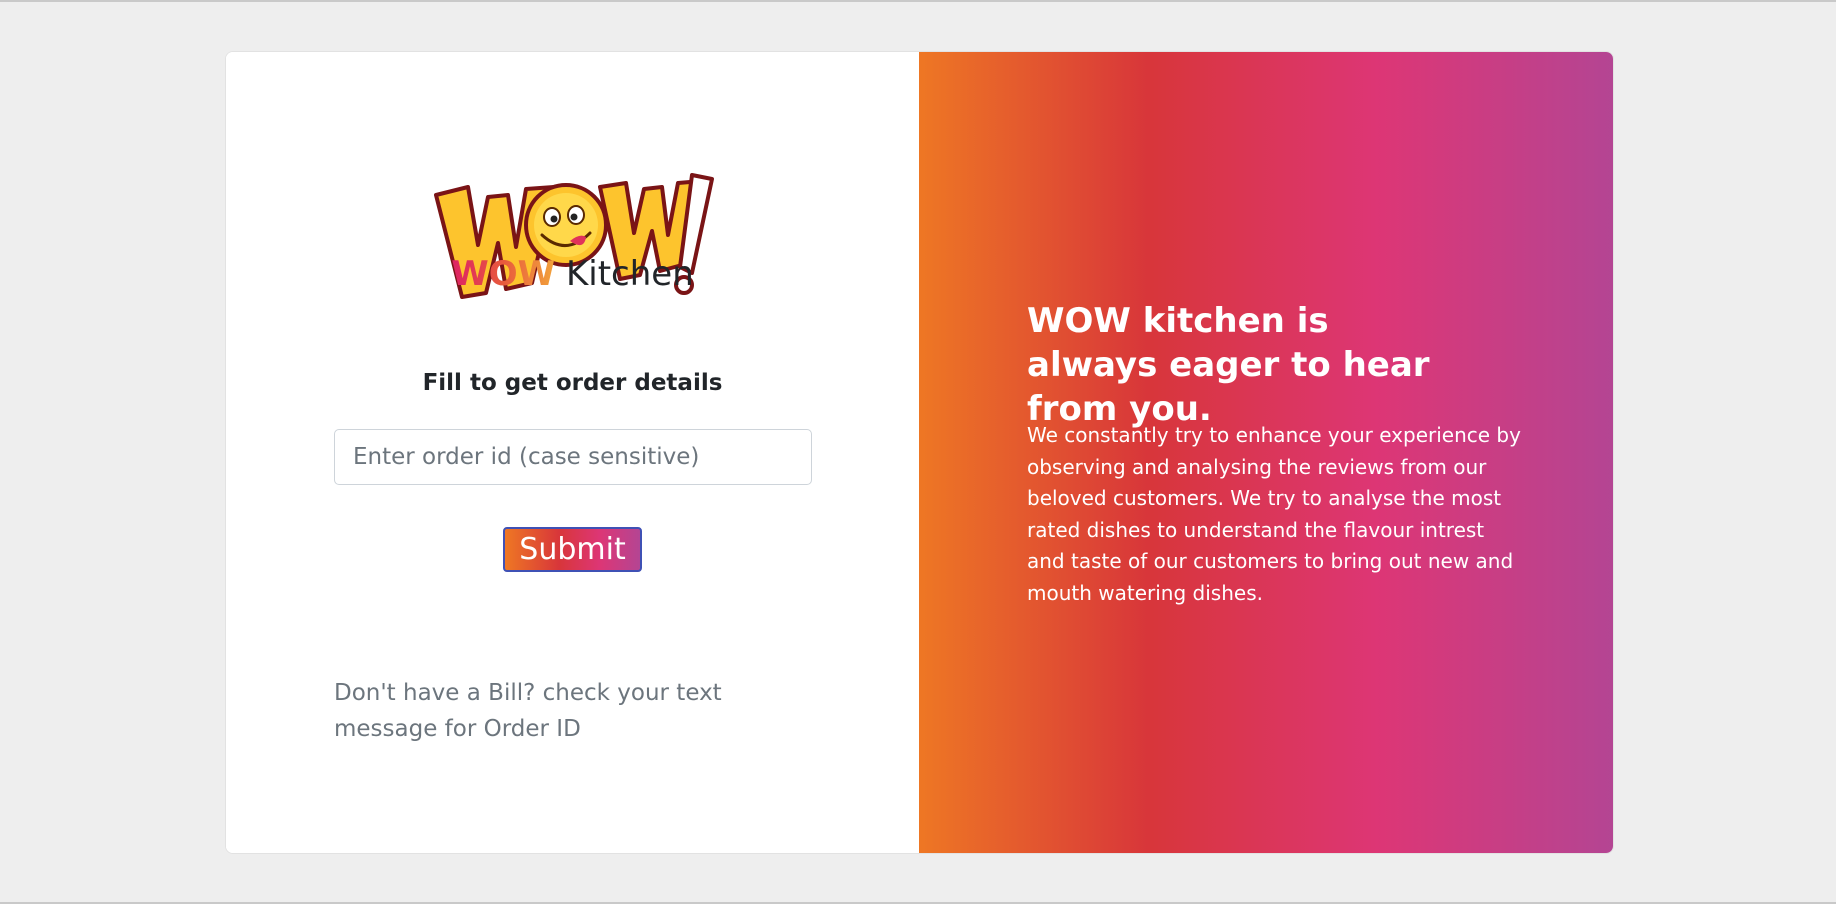  Describe the element at coordinates (918, 1) in the screenshot. I see `window-top-border` at that location.